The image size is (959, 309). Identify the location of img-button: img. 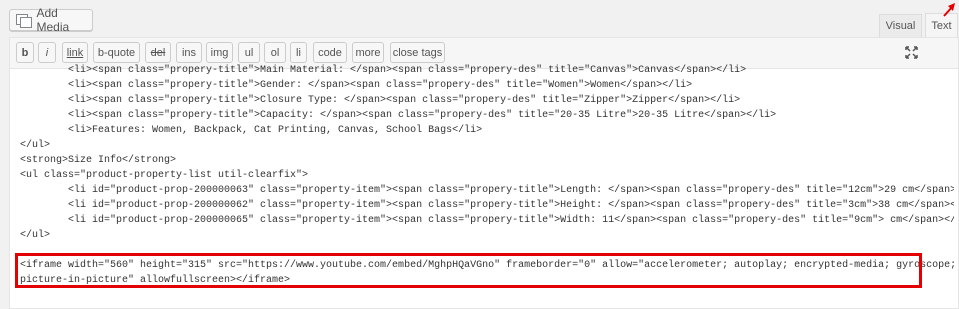
(219, 52).